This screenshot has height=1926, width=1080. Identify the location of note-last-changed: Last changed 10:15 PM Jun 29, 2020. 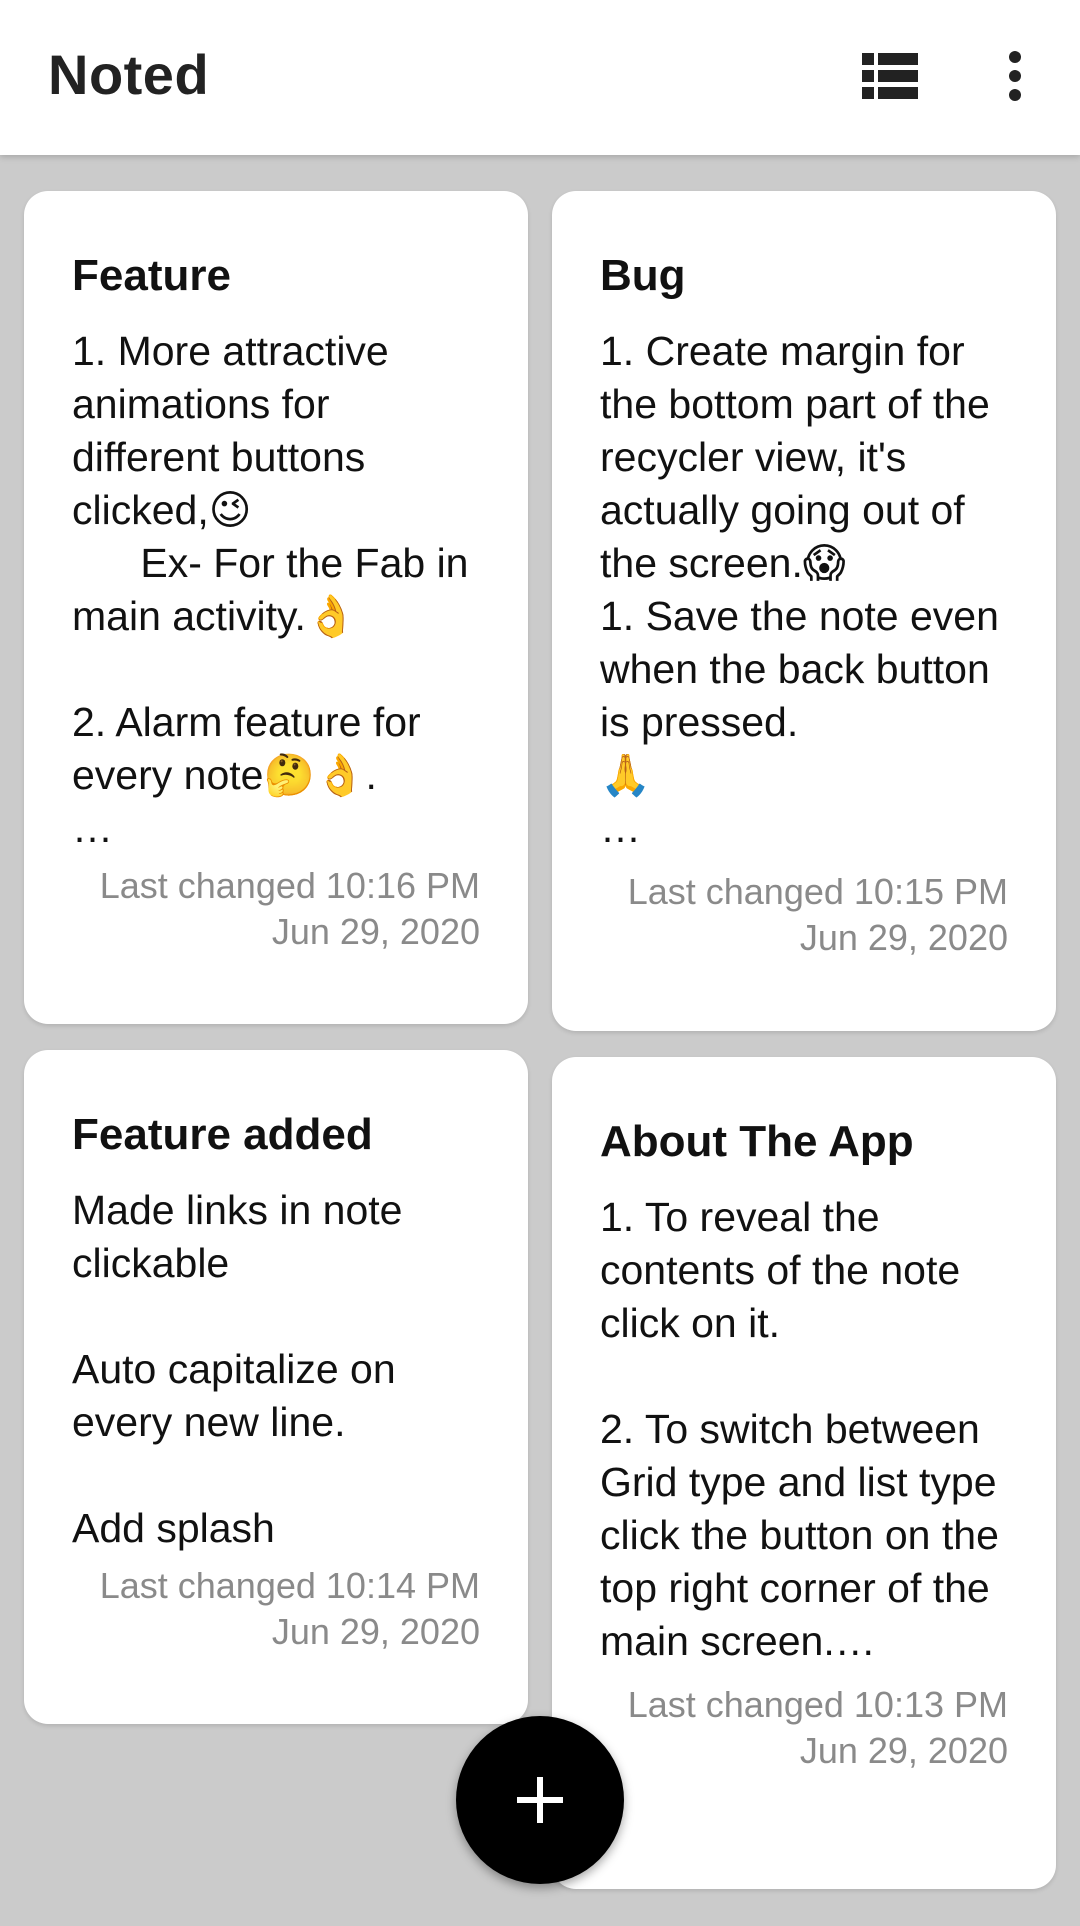
(817, 914).